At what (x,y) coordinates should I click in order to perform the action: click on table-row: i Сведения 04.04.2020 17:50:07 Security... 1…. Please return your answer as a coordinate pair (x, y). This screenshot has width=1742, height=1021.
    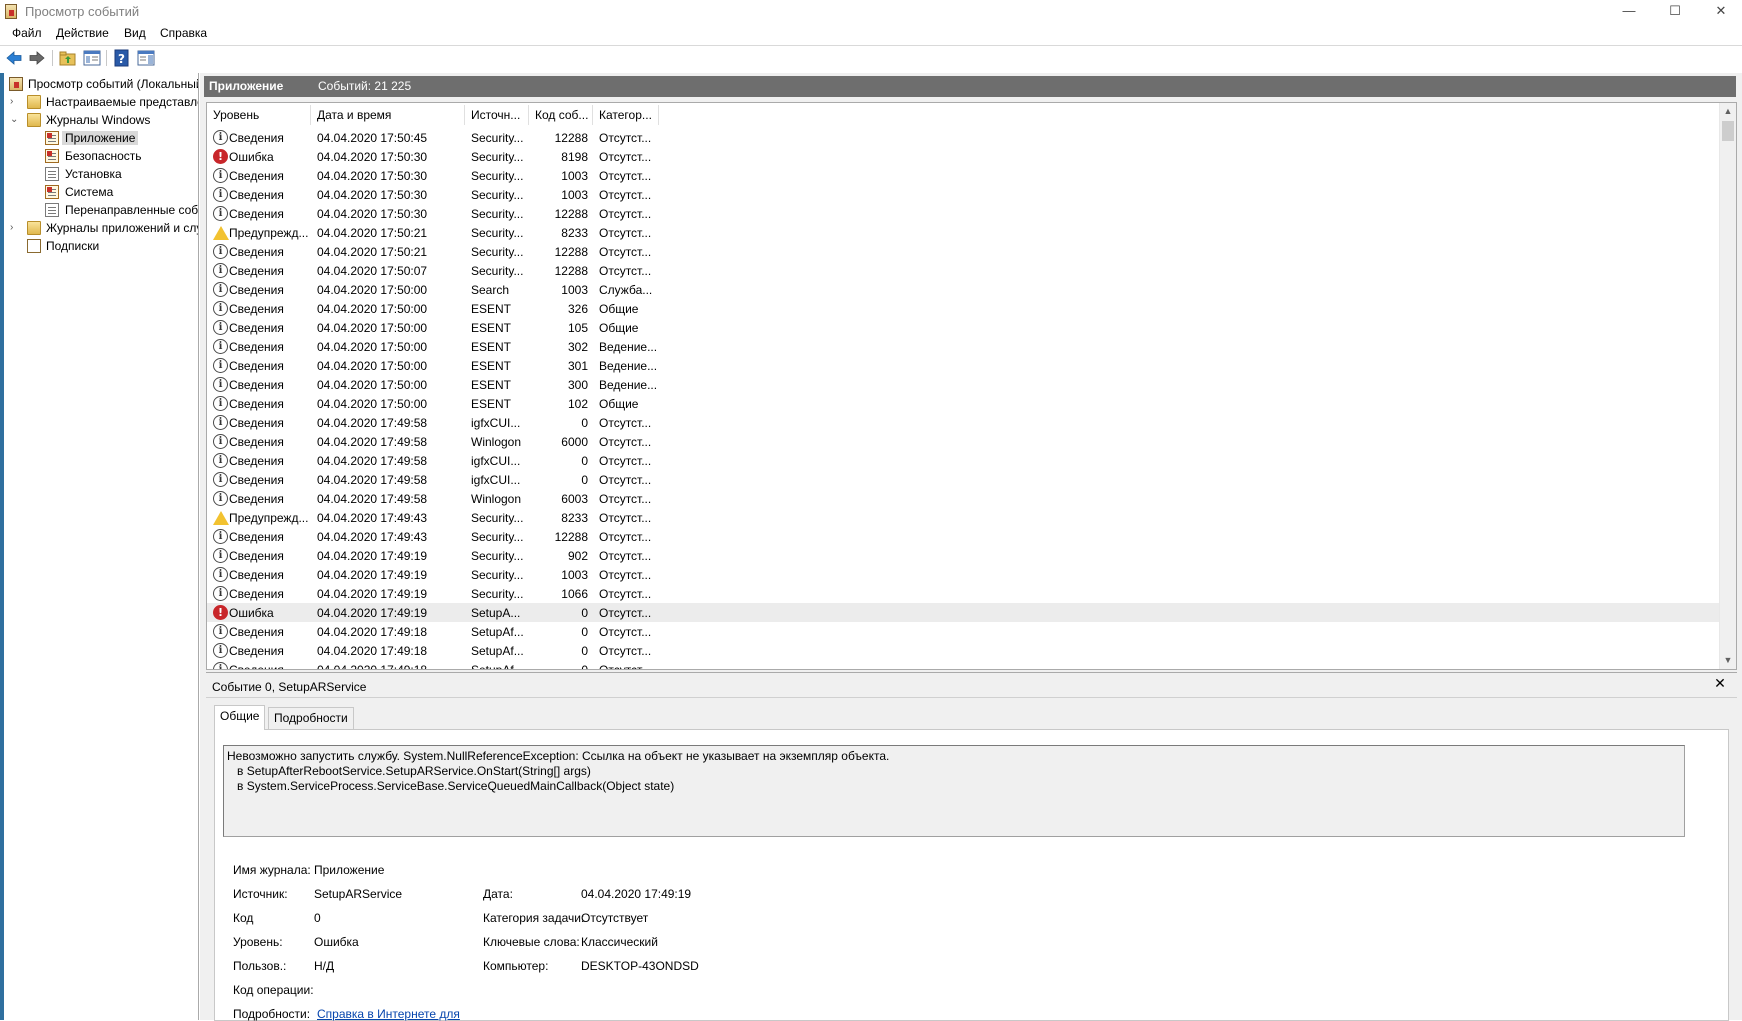
    Looking at the image, I should click on (963, 270).